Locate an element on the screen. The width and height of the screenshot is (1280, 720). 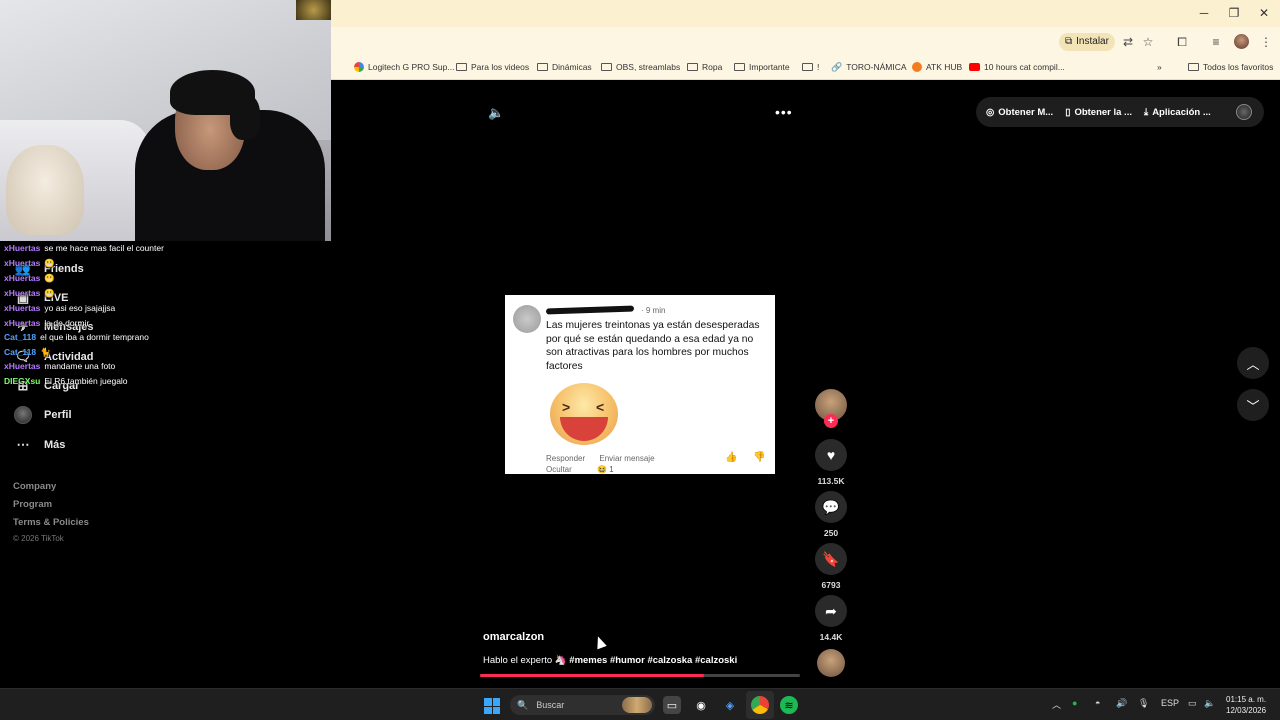
bookmark-item: Ropa is located at coordinates (704, 67).